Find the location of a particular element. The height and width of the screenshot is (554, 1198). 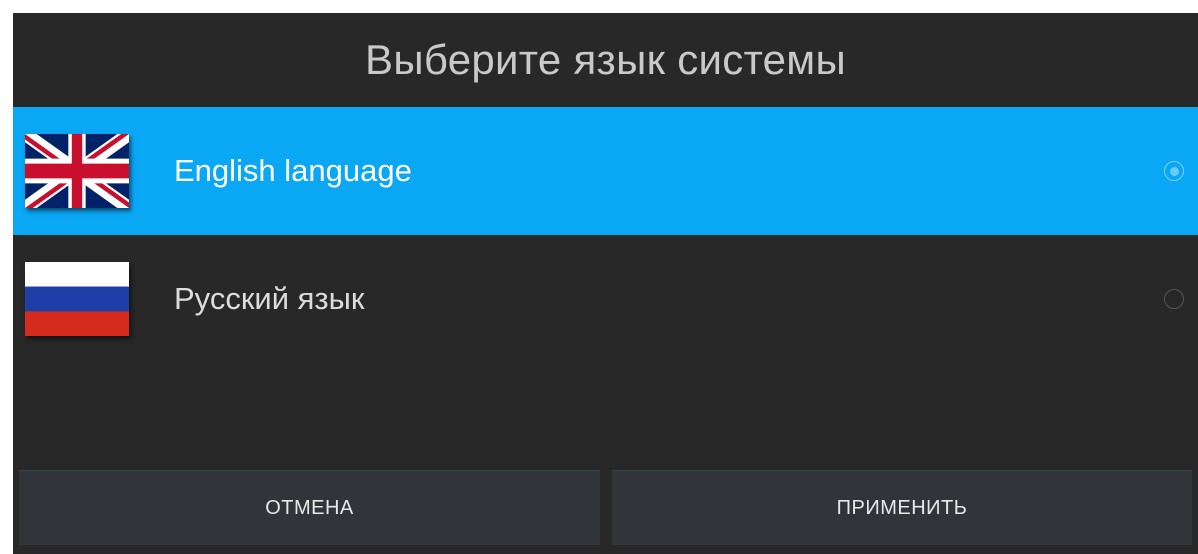

russia-flag-icon is located at coordinates (77, 299).